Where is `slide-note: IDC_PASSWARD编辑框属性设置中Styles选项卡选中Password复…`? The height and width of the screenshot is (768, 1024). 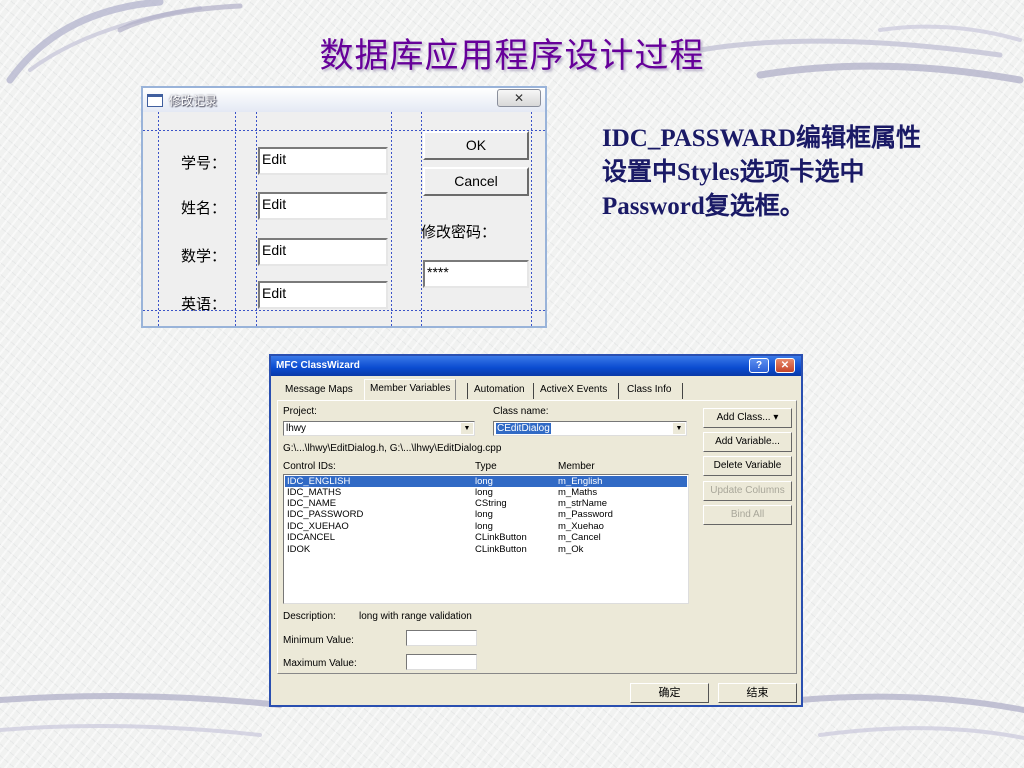
slide-note: IDC_PASSWARD编辑框属性设置中Styles选项卡选中Password复… is located at coordinates (762, 172).